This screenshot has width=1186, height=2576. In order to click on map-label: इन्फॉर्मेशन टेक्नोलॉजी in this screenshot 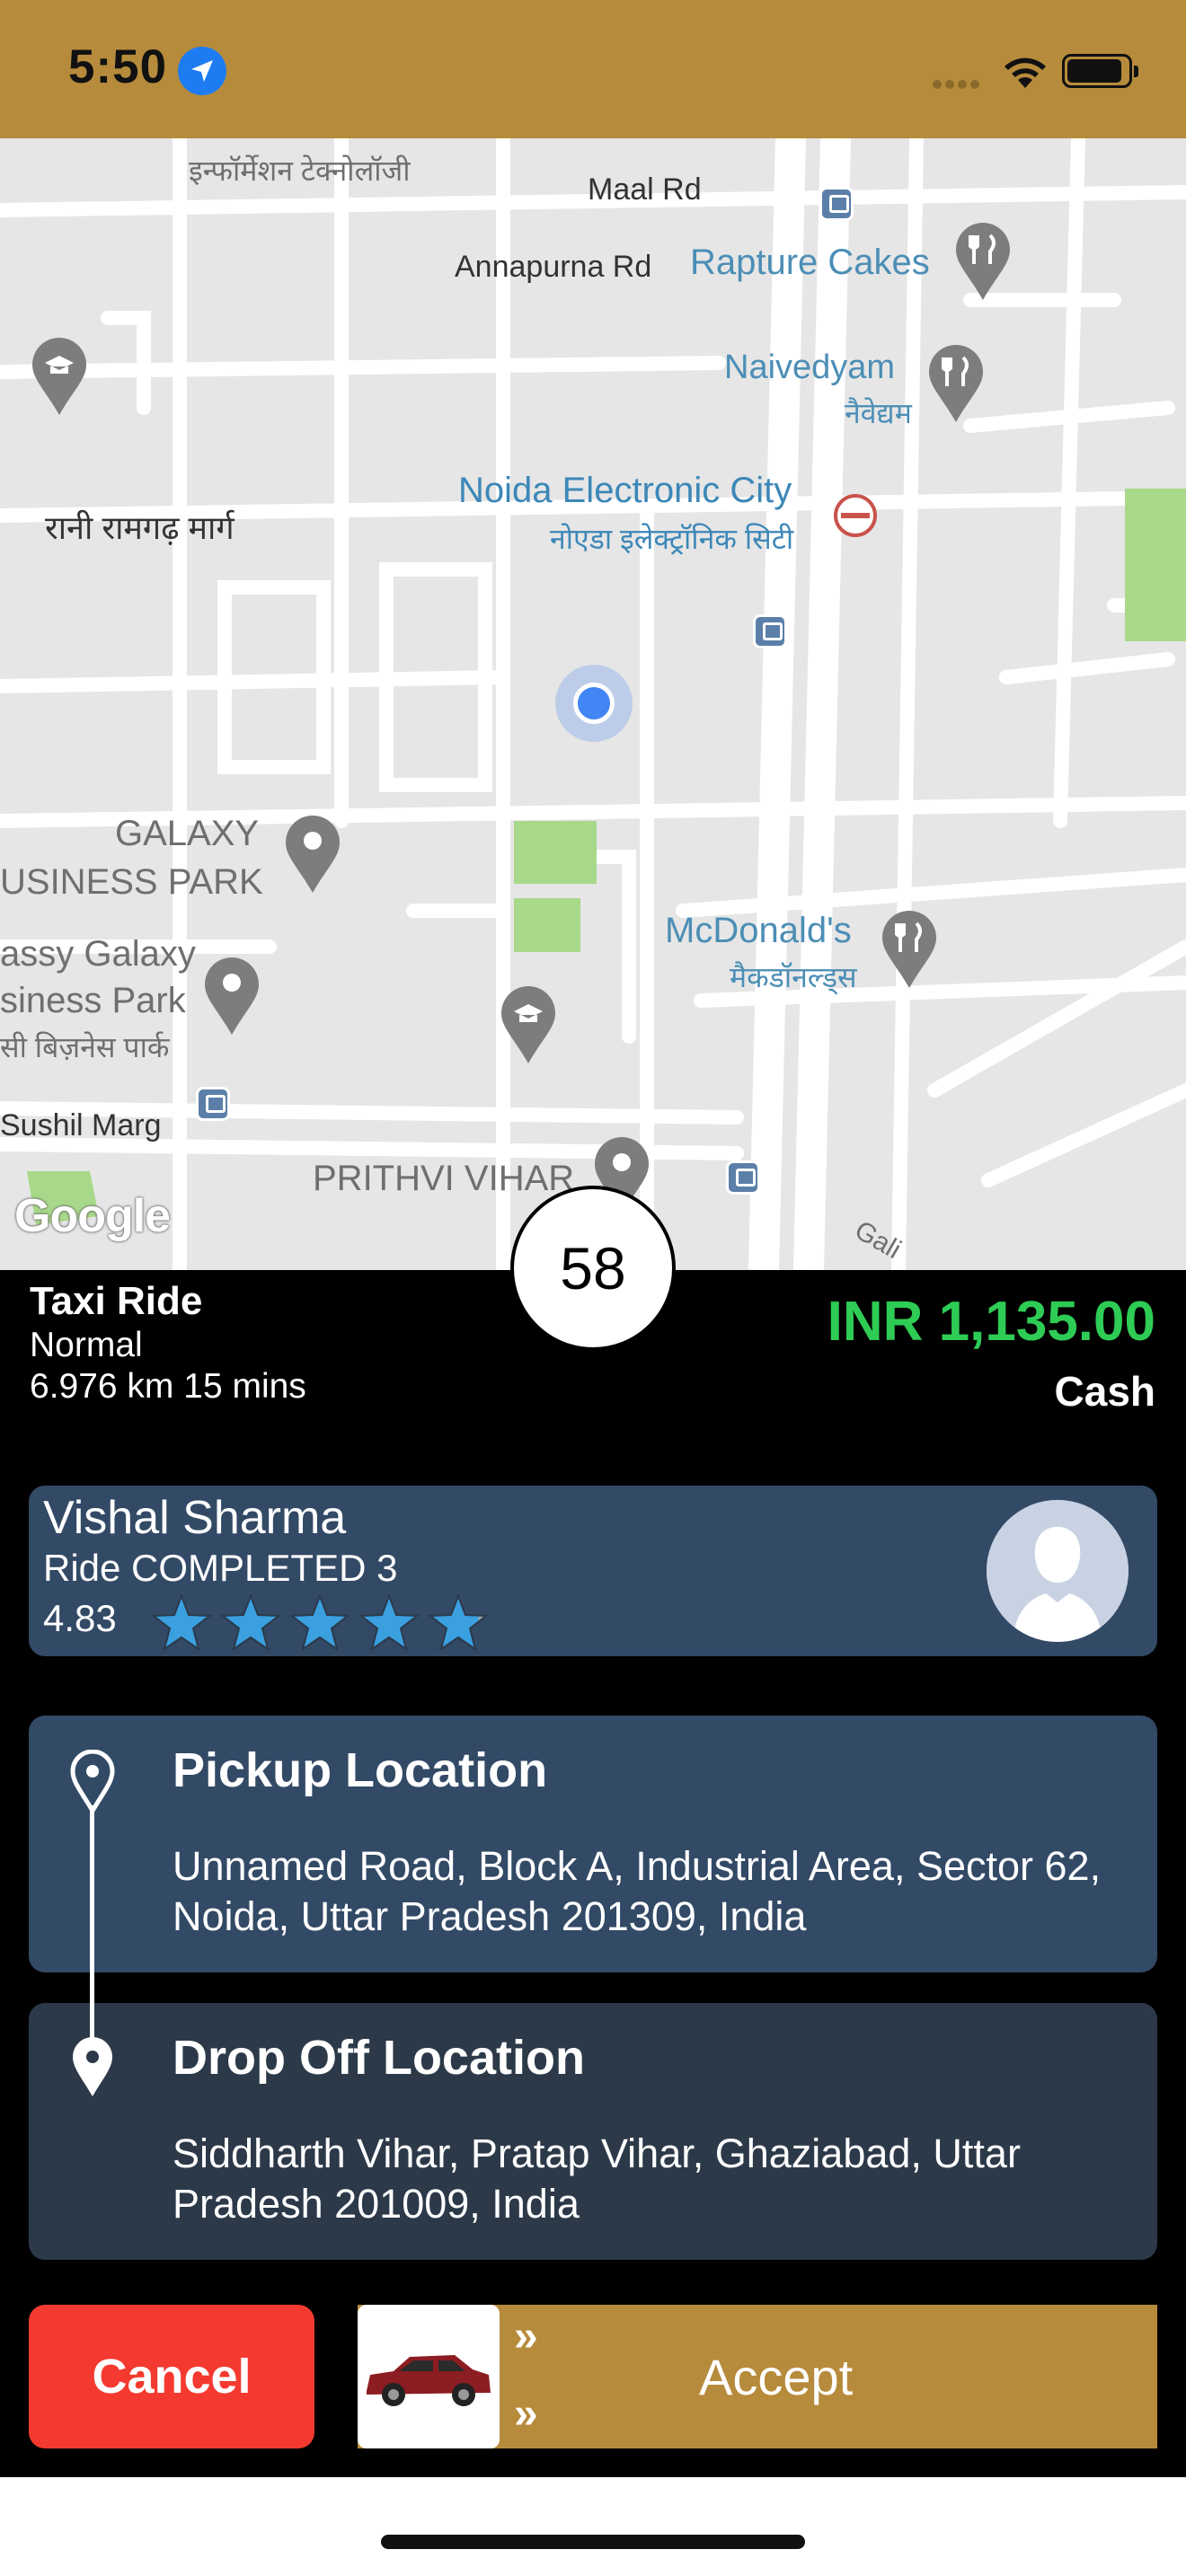, I will do `click(300, 170)`.